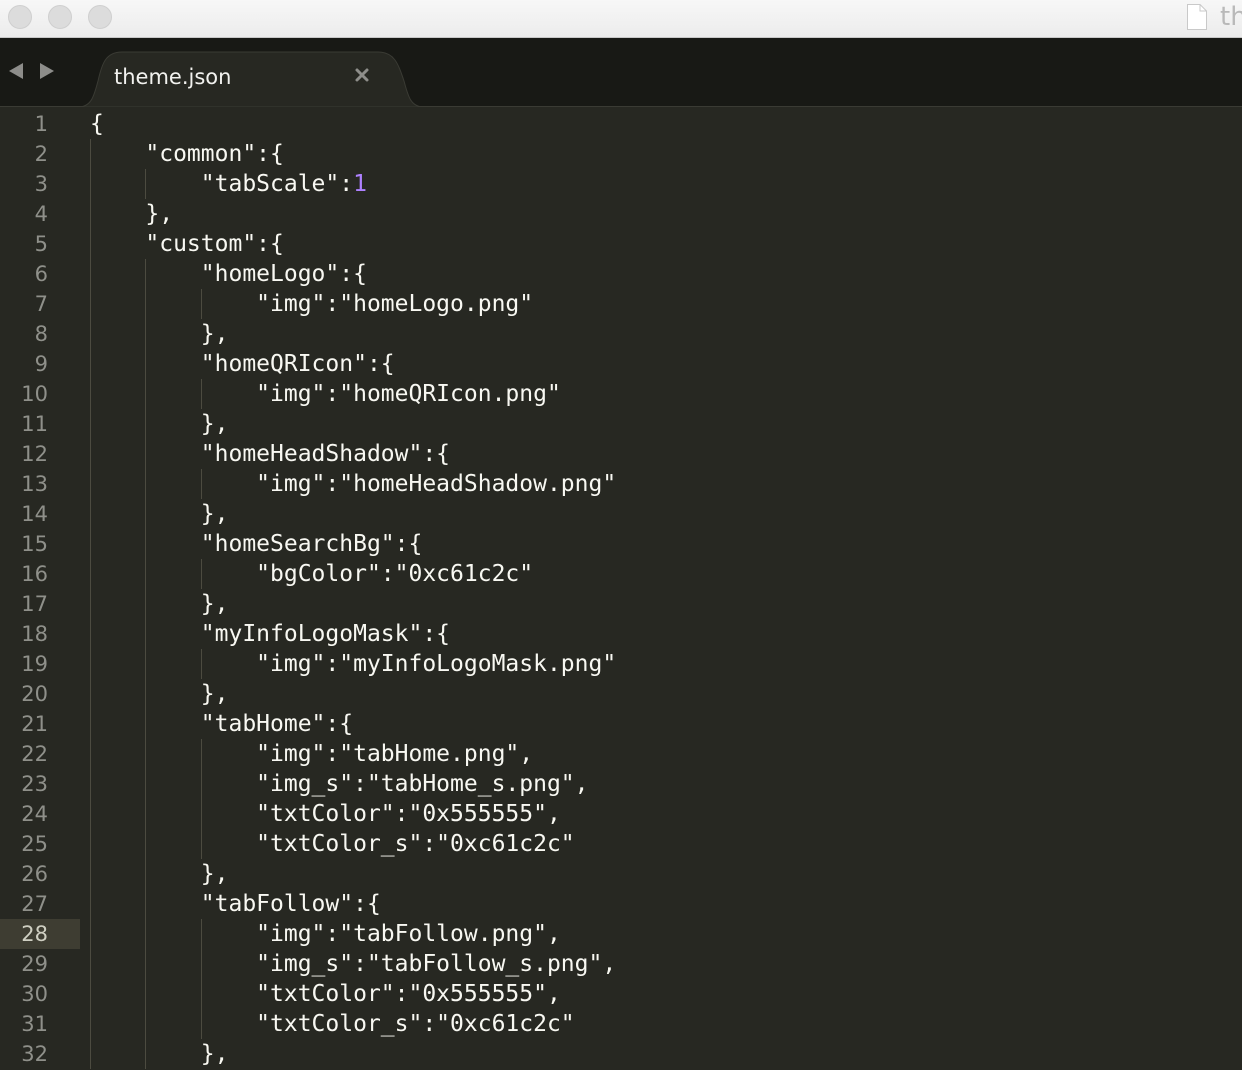  Describe the element at coordinates (34, 1054) in the screenshot. I see `line-number: 32` at that location.